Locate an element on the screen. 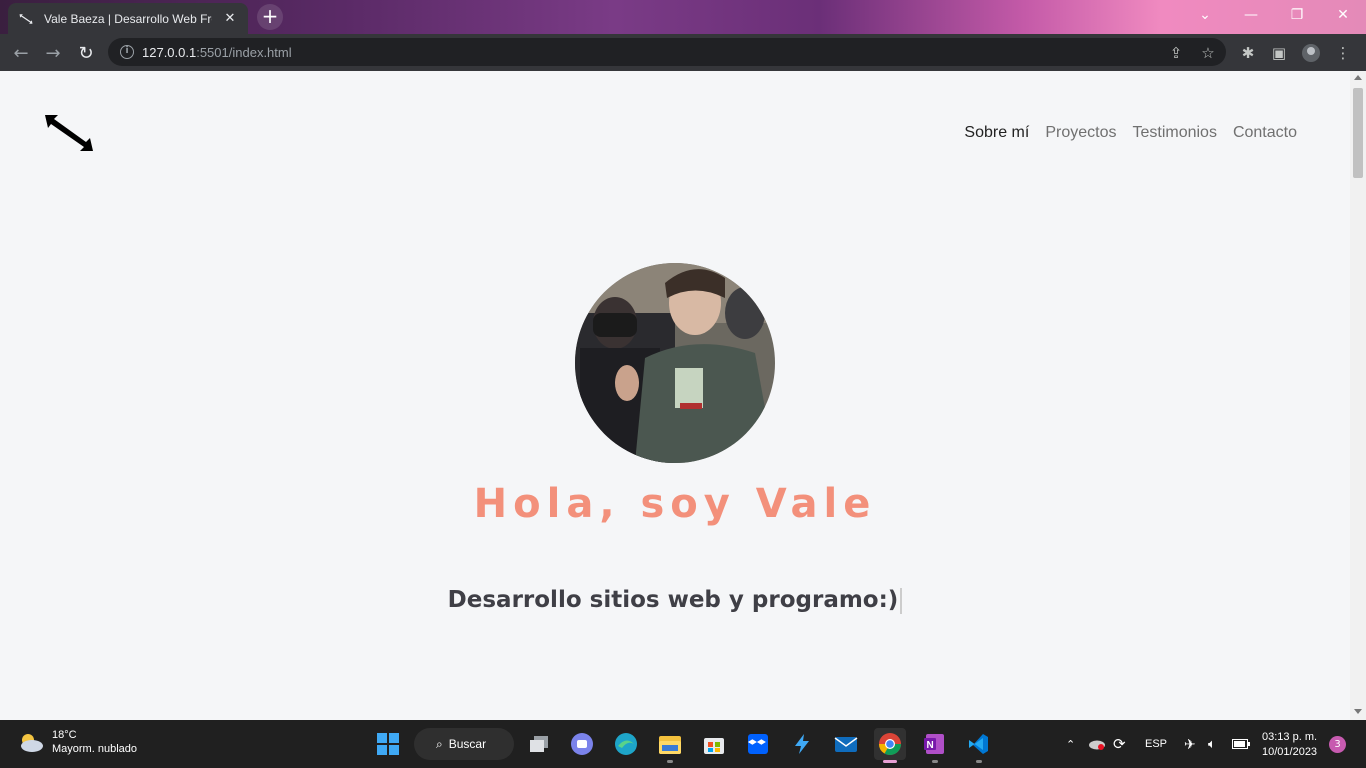 The width and height of the screenshot is (1366, 768). tab-title: Vale Baeza | Desarrollo Web Fron is located at coordinates (128, 18).